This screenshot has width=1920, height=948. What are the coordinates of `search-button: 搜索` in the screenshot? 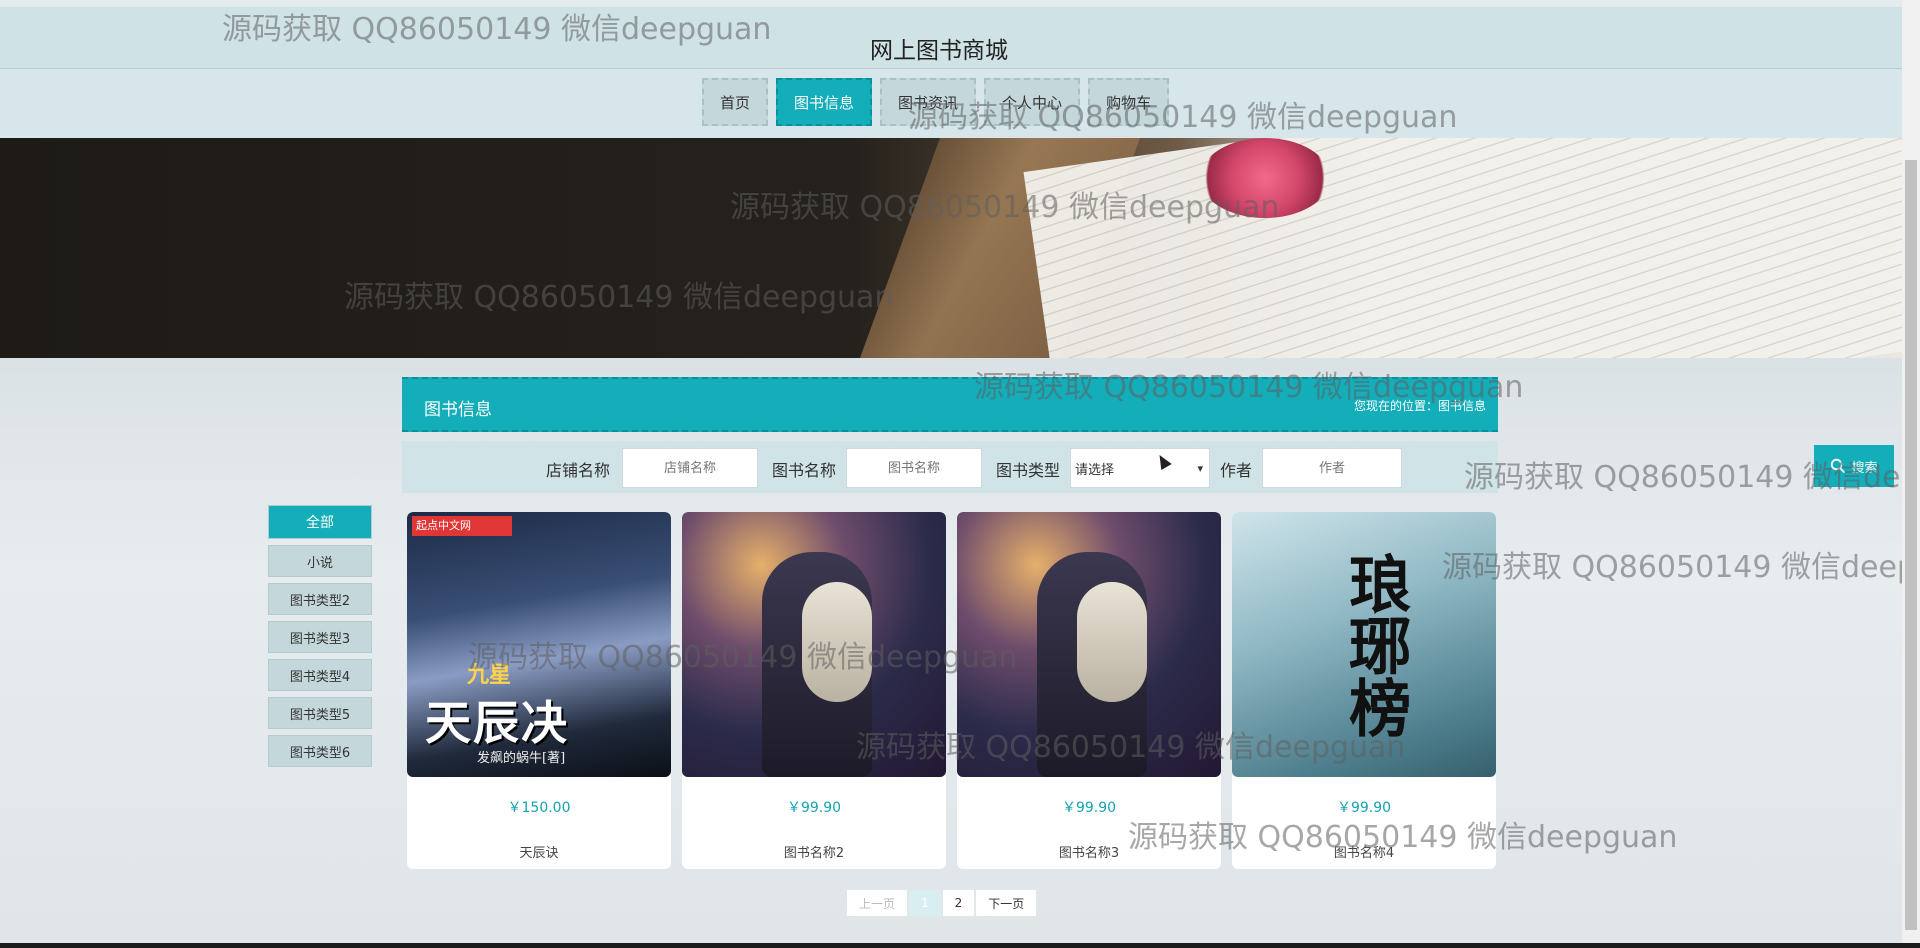 It's located at (1854, 466).